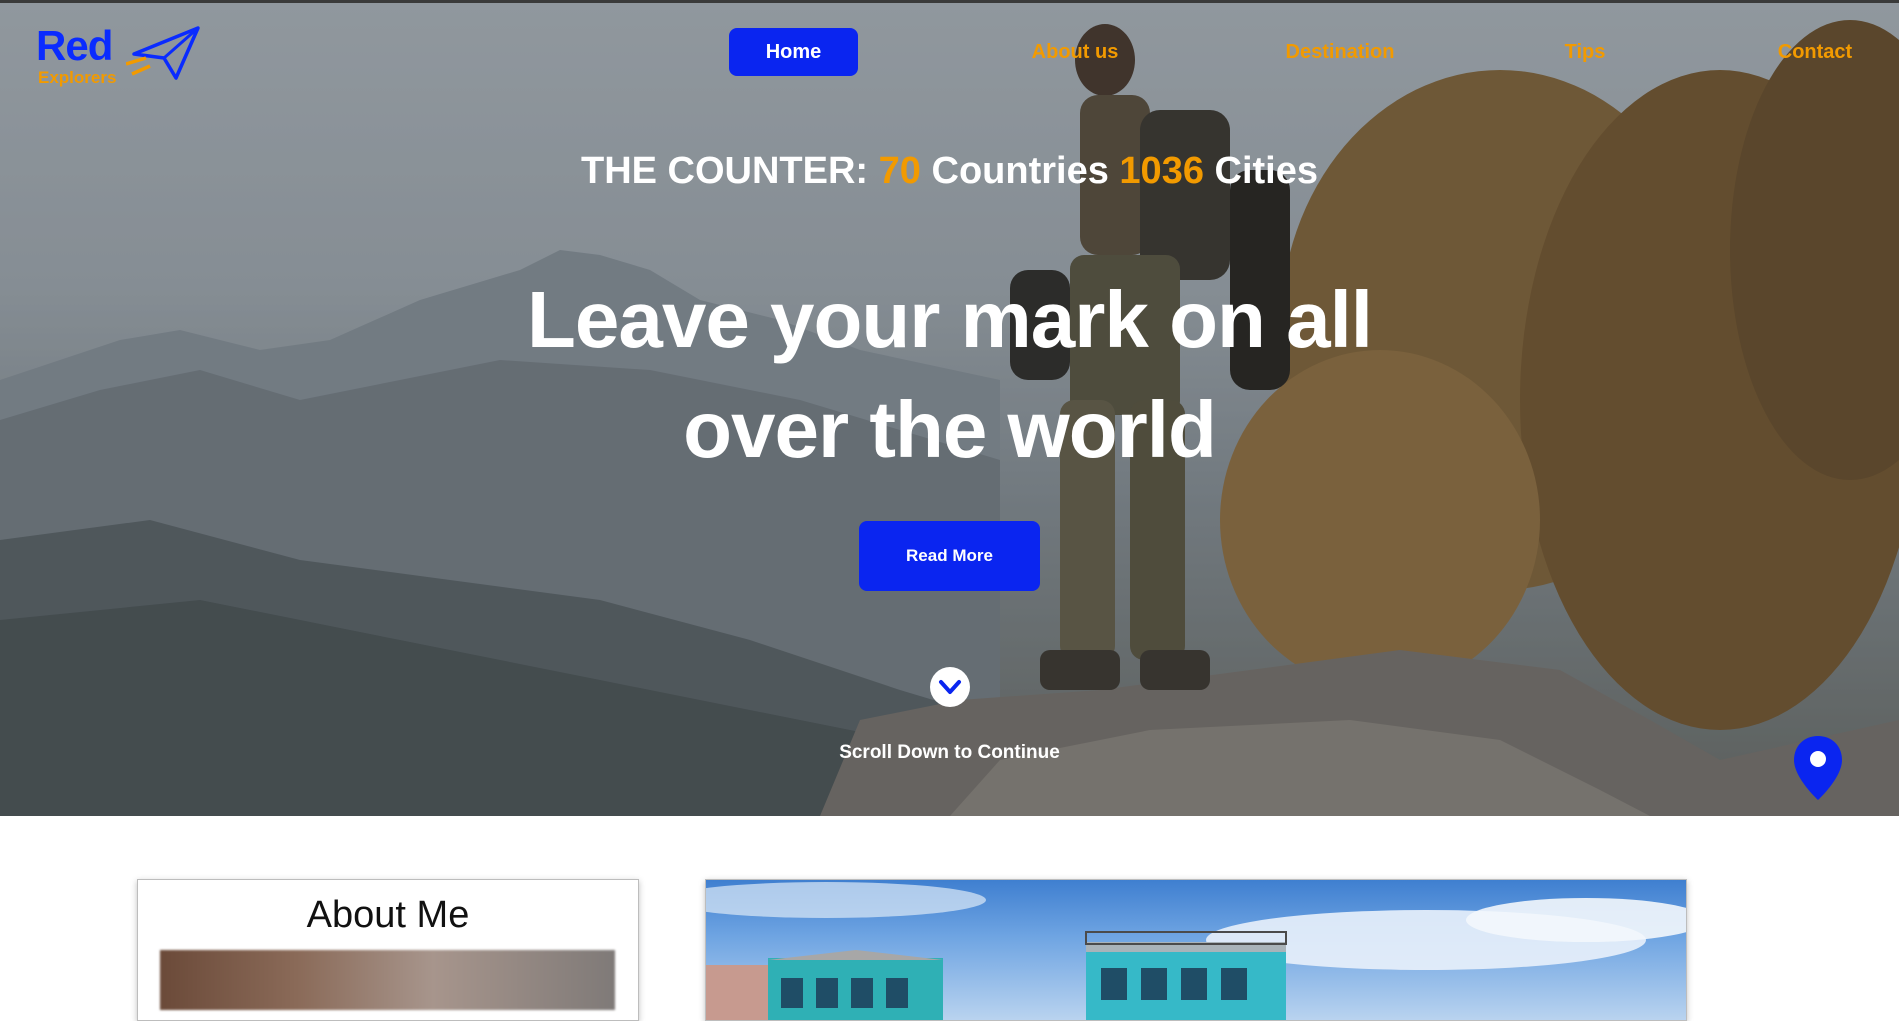  What do you see at coordinates (1340, 52) in the screenshot?
I see `nav-destination: Destination` at bounding box center [1340, 52].